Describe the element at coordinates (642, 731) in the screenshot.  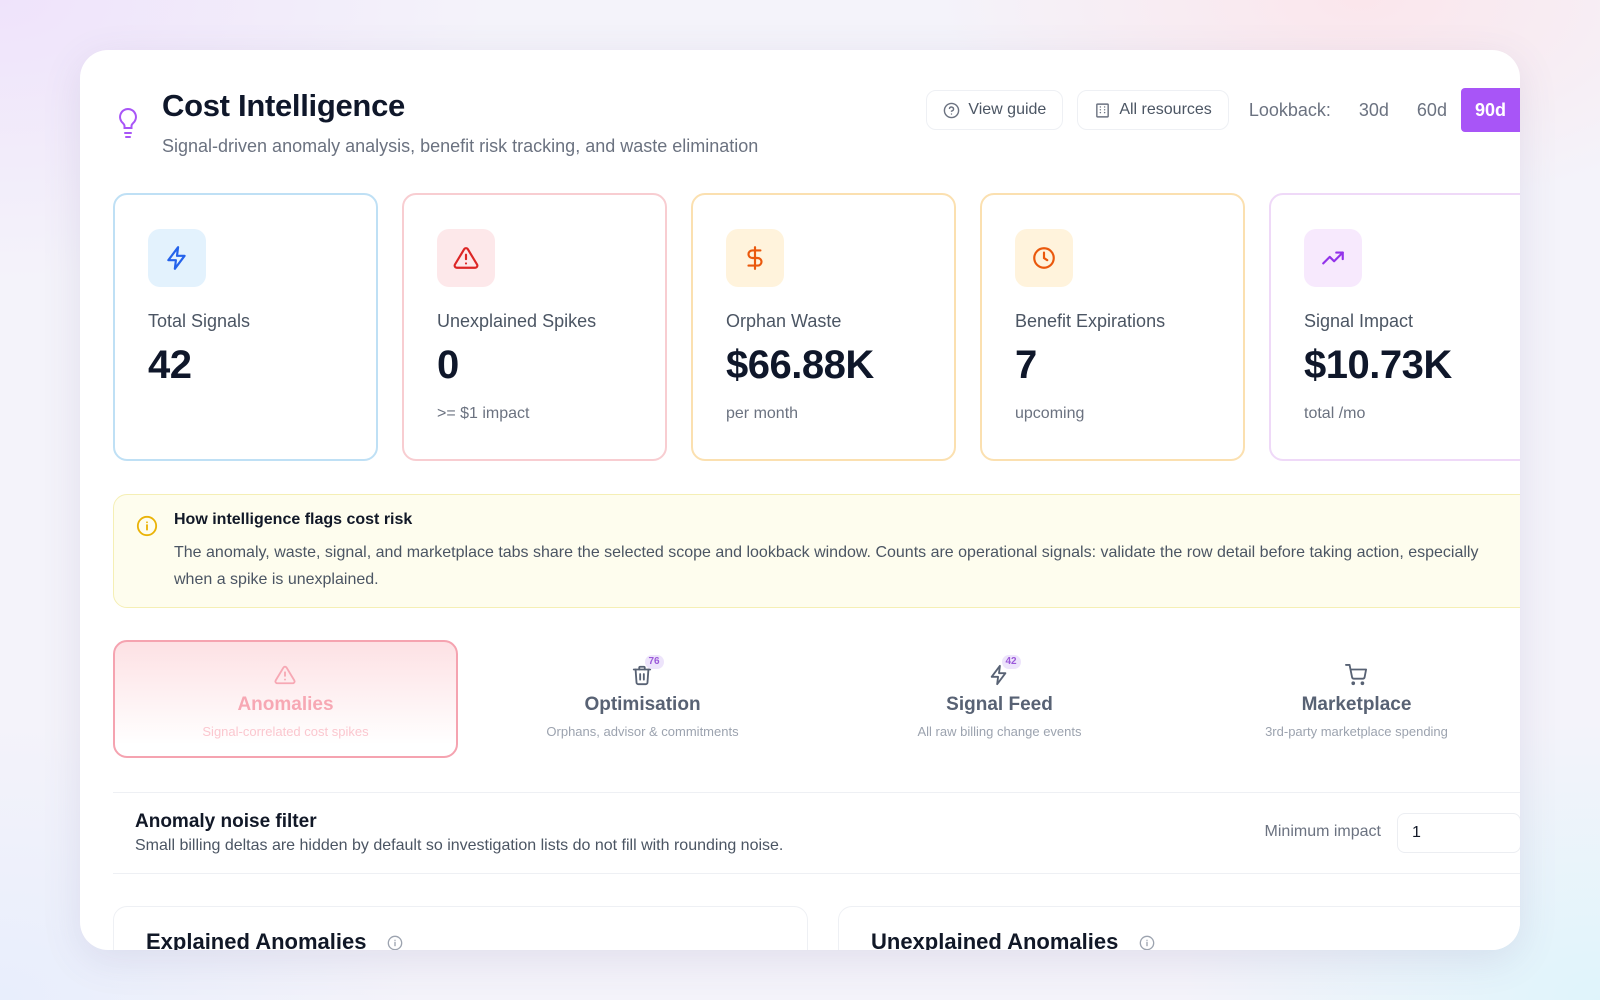
I see `tab-sub: Orphans, advisor & commitments` at that location.